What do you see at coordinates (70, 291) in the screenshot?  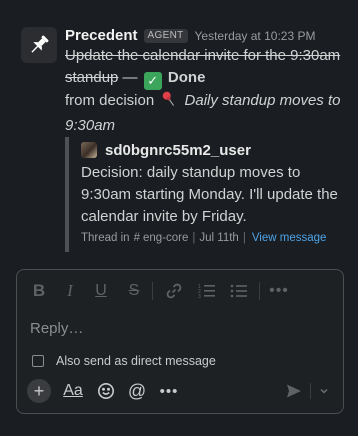 I see `italic-icon: I` at bounding box center [70, 291].